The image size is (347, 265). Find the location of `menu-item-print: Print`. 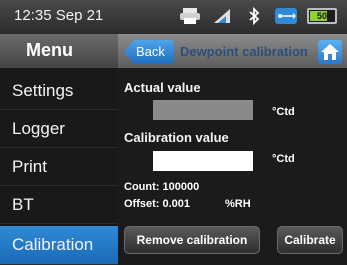

menu-item-print: Print is located at coordinates (59, 167).